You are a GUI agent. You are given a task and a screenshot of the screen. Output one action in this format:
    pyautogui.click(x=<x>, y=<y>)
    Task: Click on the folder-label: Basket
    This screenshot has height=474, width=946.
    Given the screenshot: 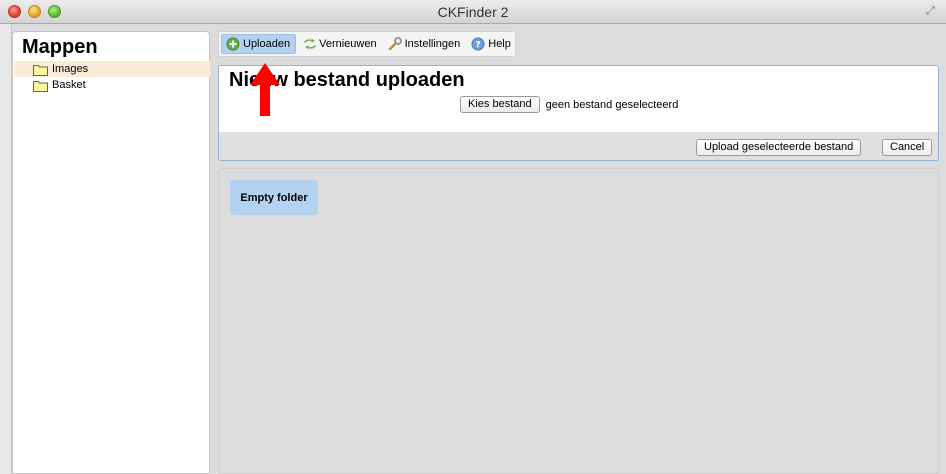 What is the action you would take?
    pyautogui.click(x=69, y=85)
    